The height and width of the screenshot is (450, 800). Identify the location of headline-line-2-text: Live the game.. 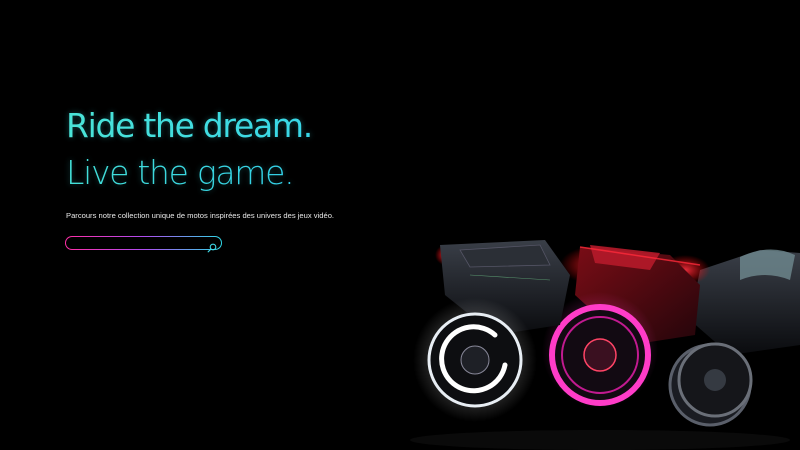
(180, 172).